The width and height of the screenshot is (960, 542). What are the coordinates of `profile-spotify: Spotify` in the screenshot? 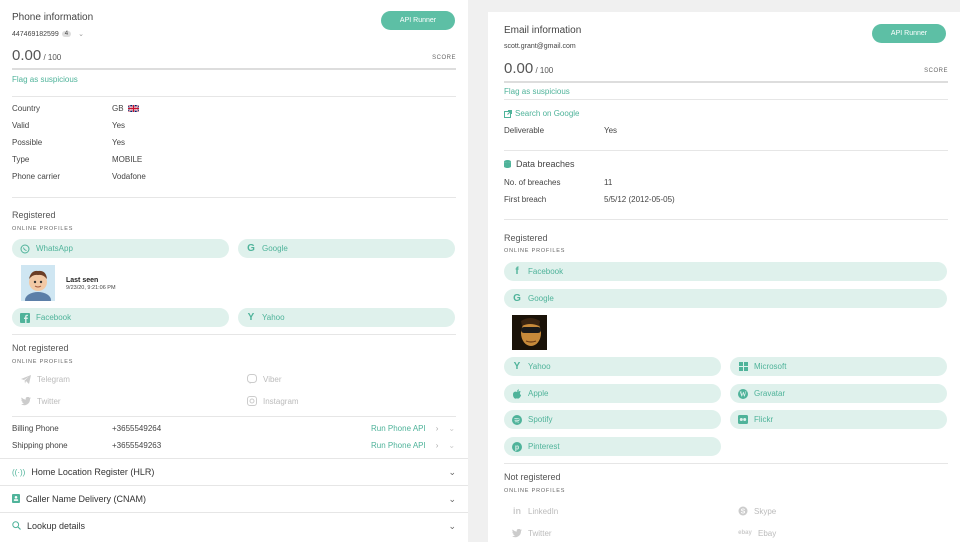 It's located at (612, 419).